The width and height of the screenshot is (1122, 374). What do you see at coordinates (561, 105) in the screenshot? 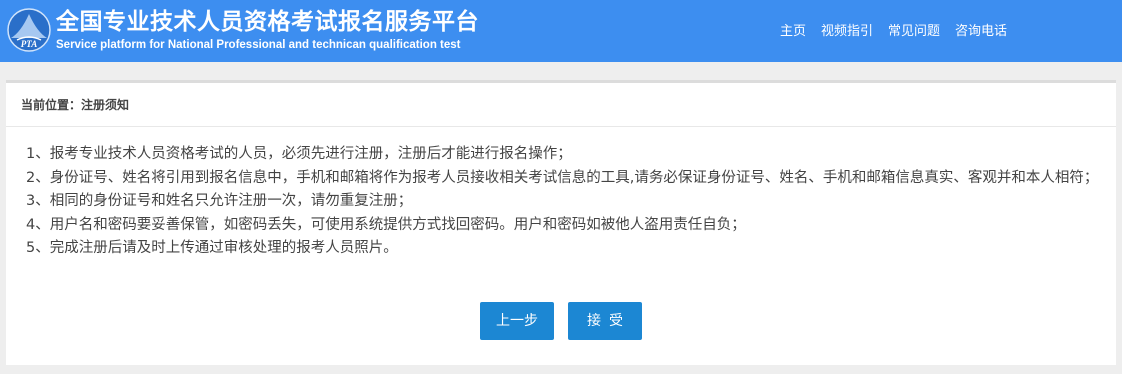
I see `breadcrumb: 当前位置：注册须知` at bounding box center [561, 105].